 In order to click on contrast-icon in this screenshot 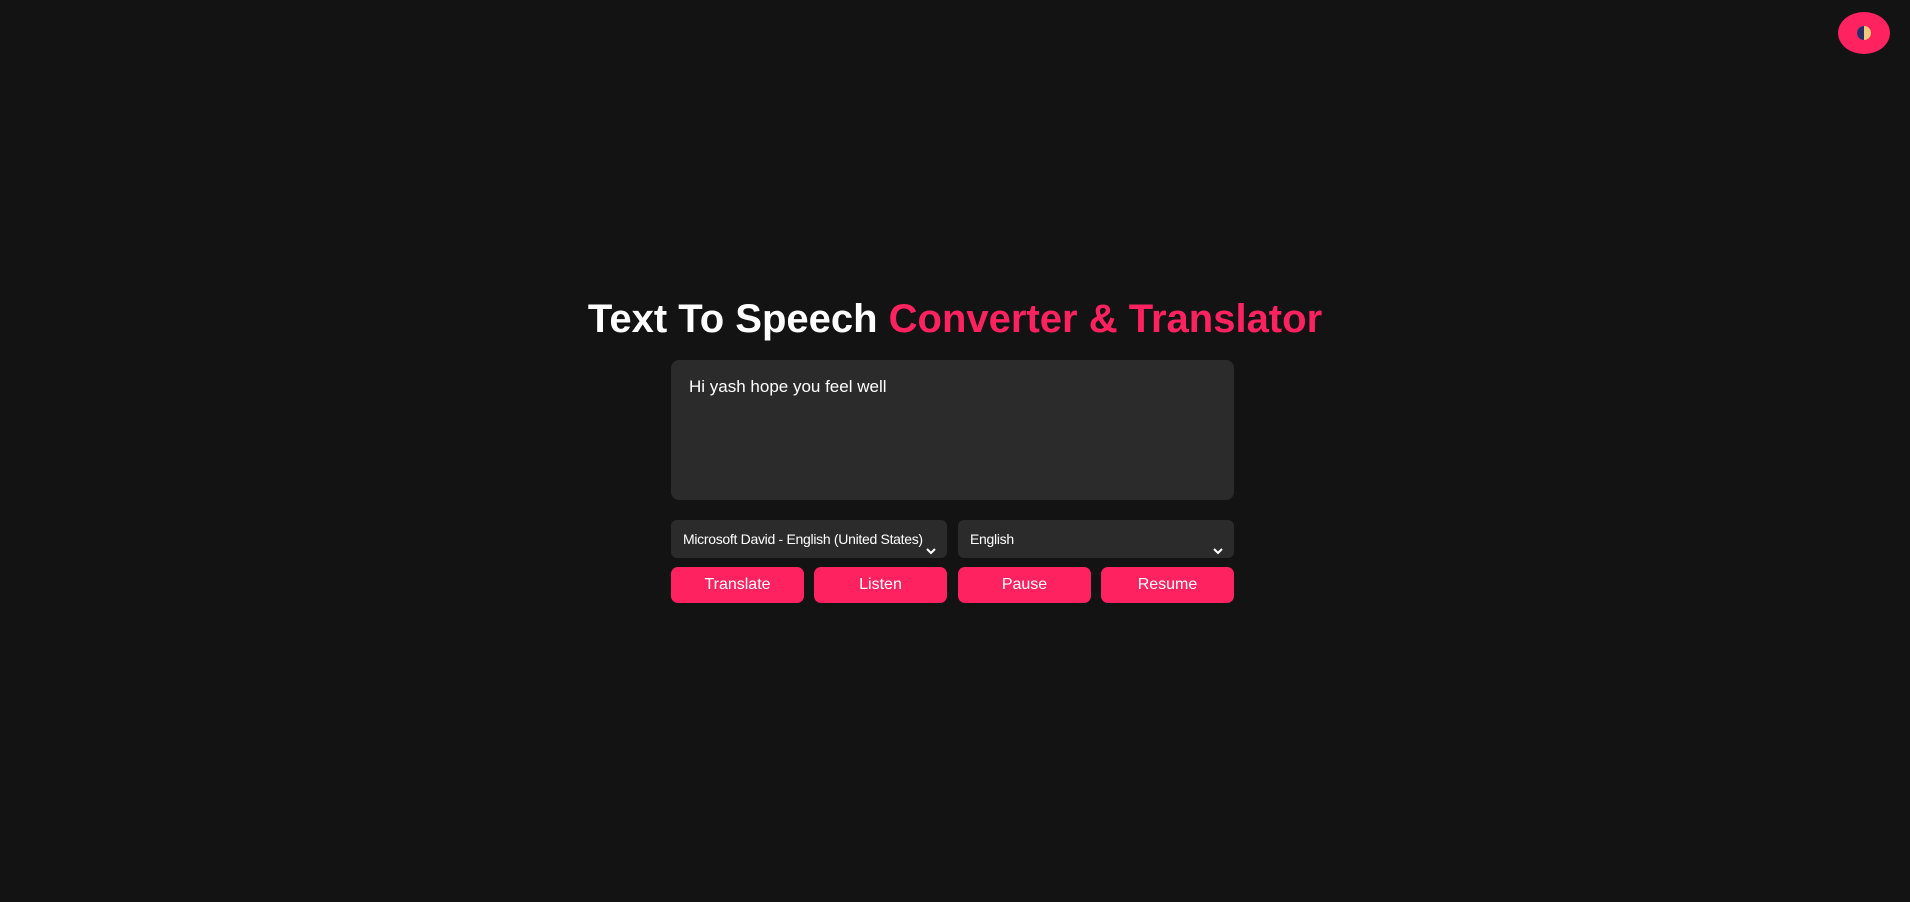, I will do `click(1864, 33)`.